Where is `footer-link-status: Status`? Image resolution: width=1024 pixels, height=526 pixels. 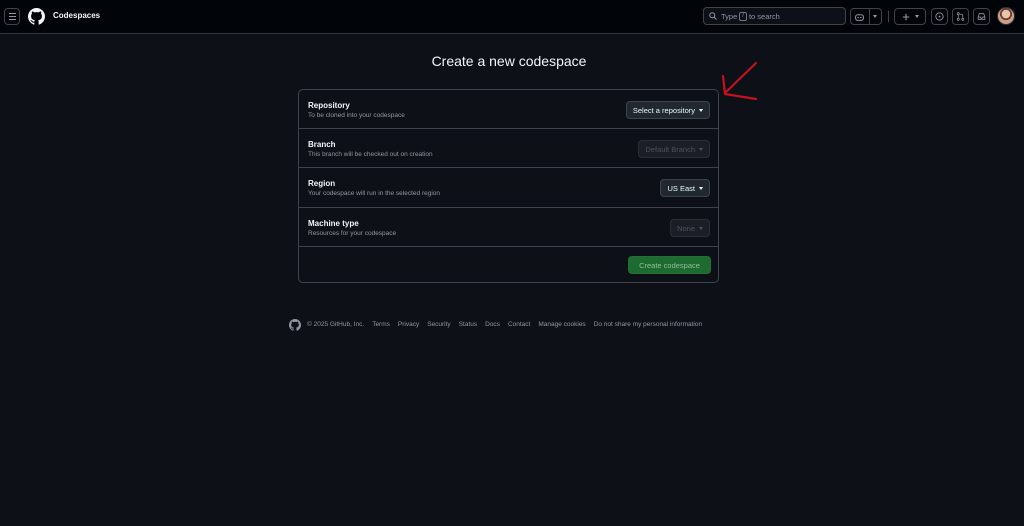
footer-link-status: Status is located at coordinates (468, 324).